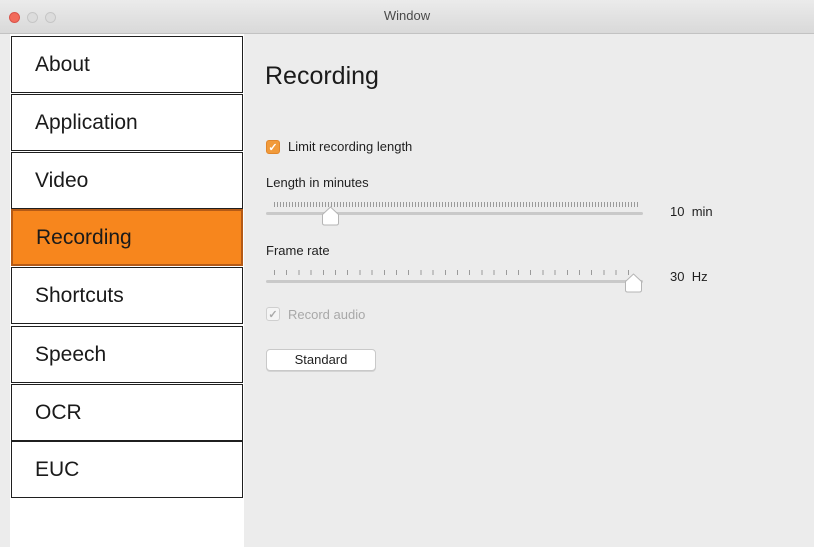  I want to click on sidebar-item-ocr: OCR, so click(127, 412).